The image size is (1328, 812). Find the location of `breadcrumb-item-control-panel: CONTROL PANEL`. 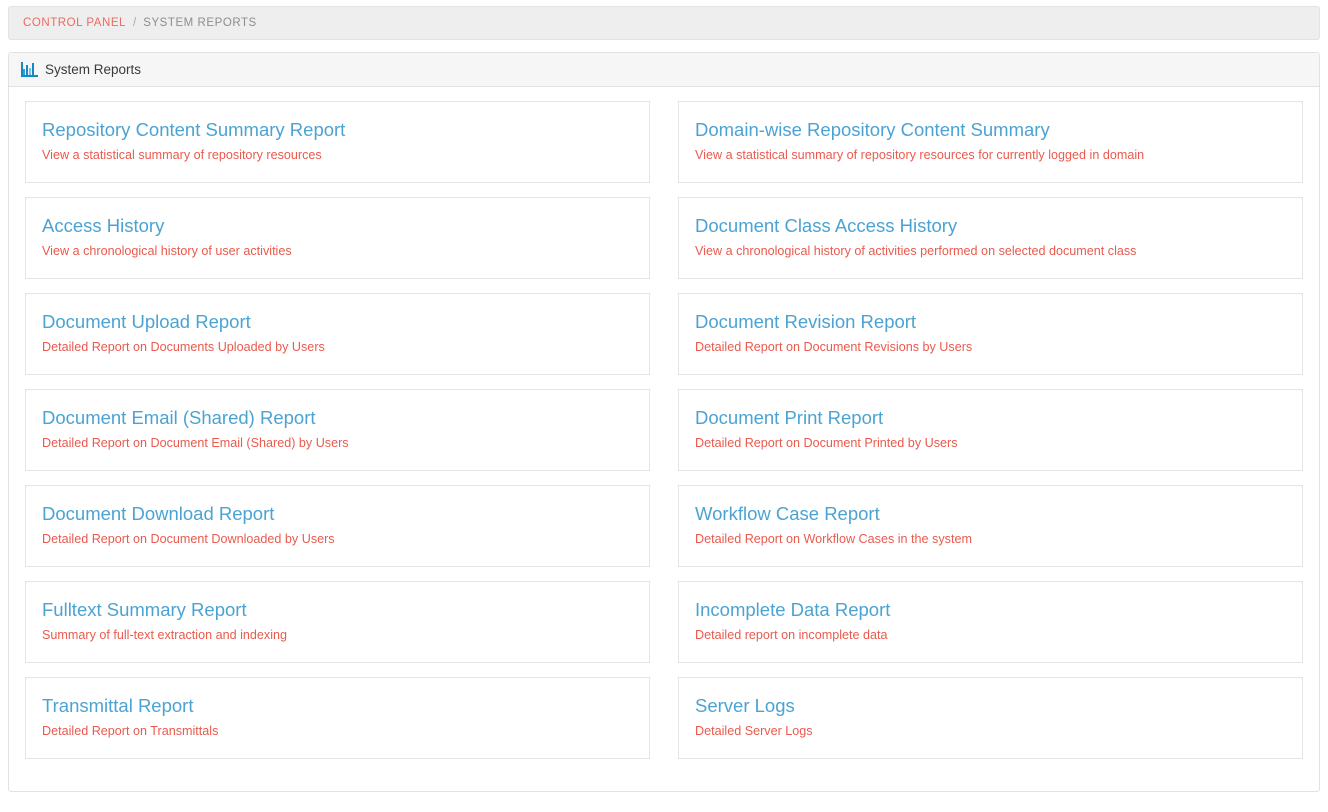

breadcrumb-item-control-panel: CONTROL PANEL is located at coordinates (74, 23).